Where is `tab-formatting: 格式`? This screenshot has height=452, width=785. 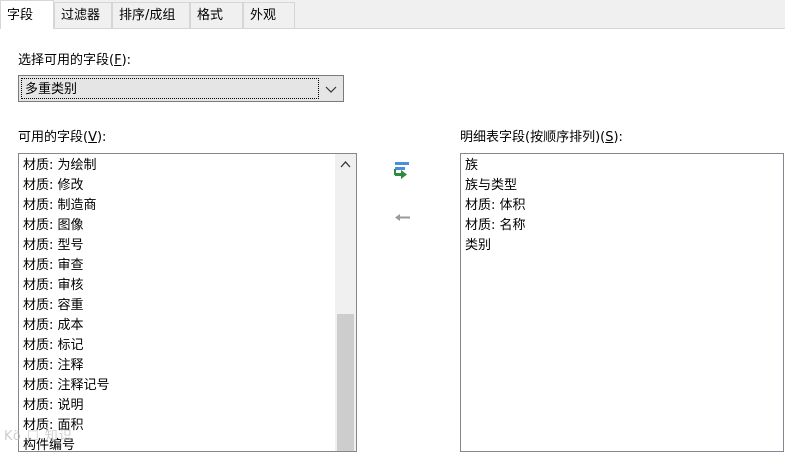
tab-formatting: 格式 is located at coordinates (216, 15).